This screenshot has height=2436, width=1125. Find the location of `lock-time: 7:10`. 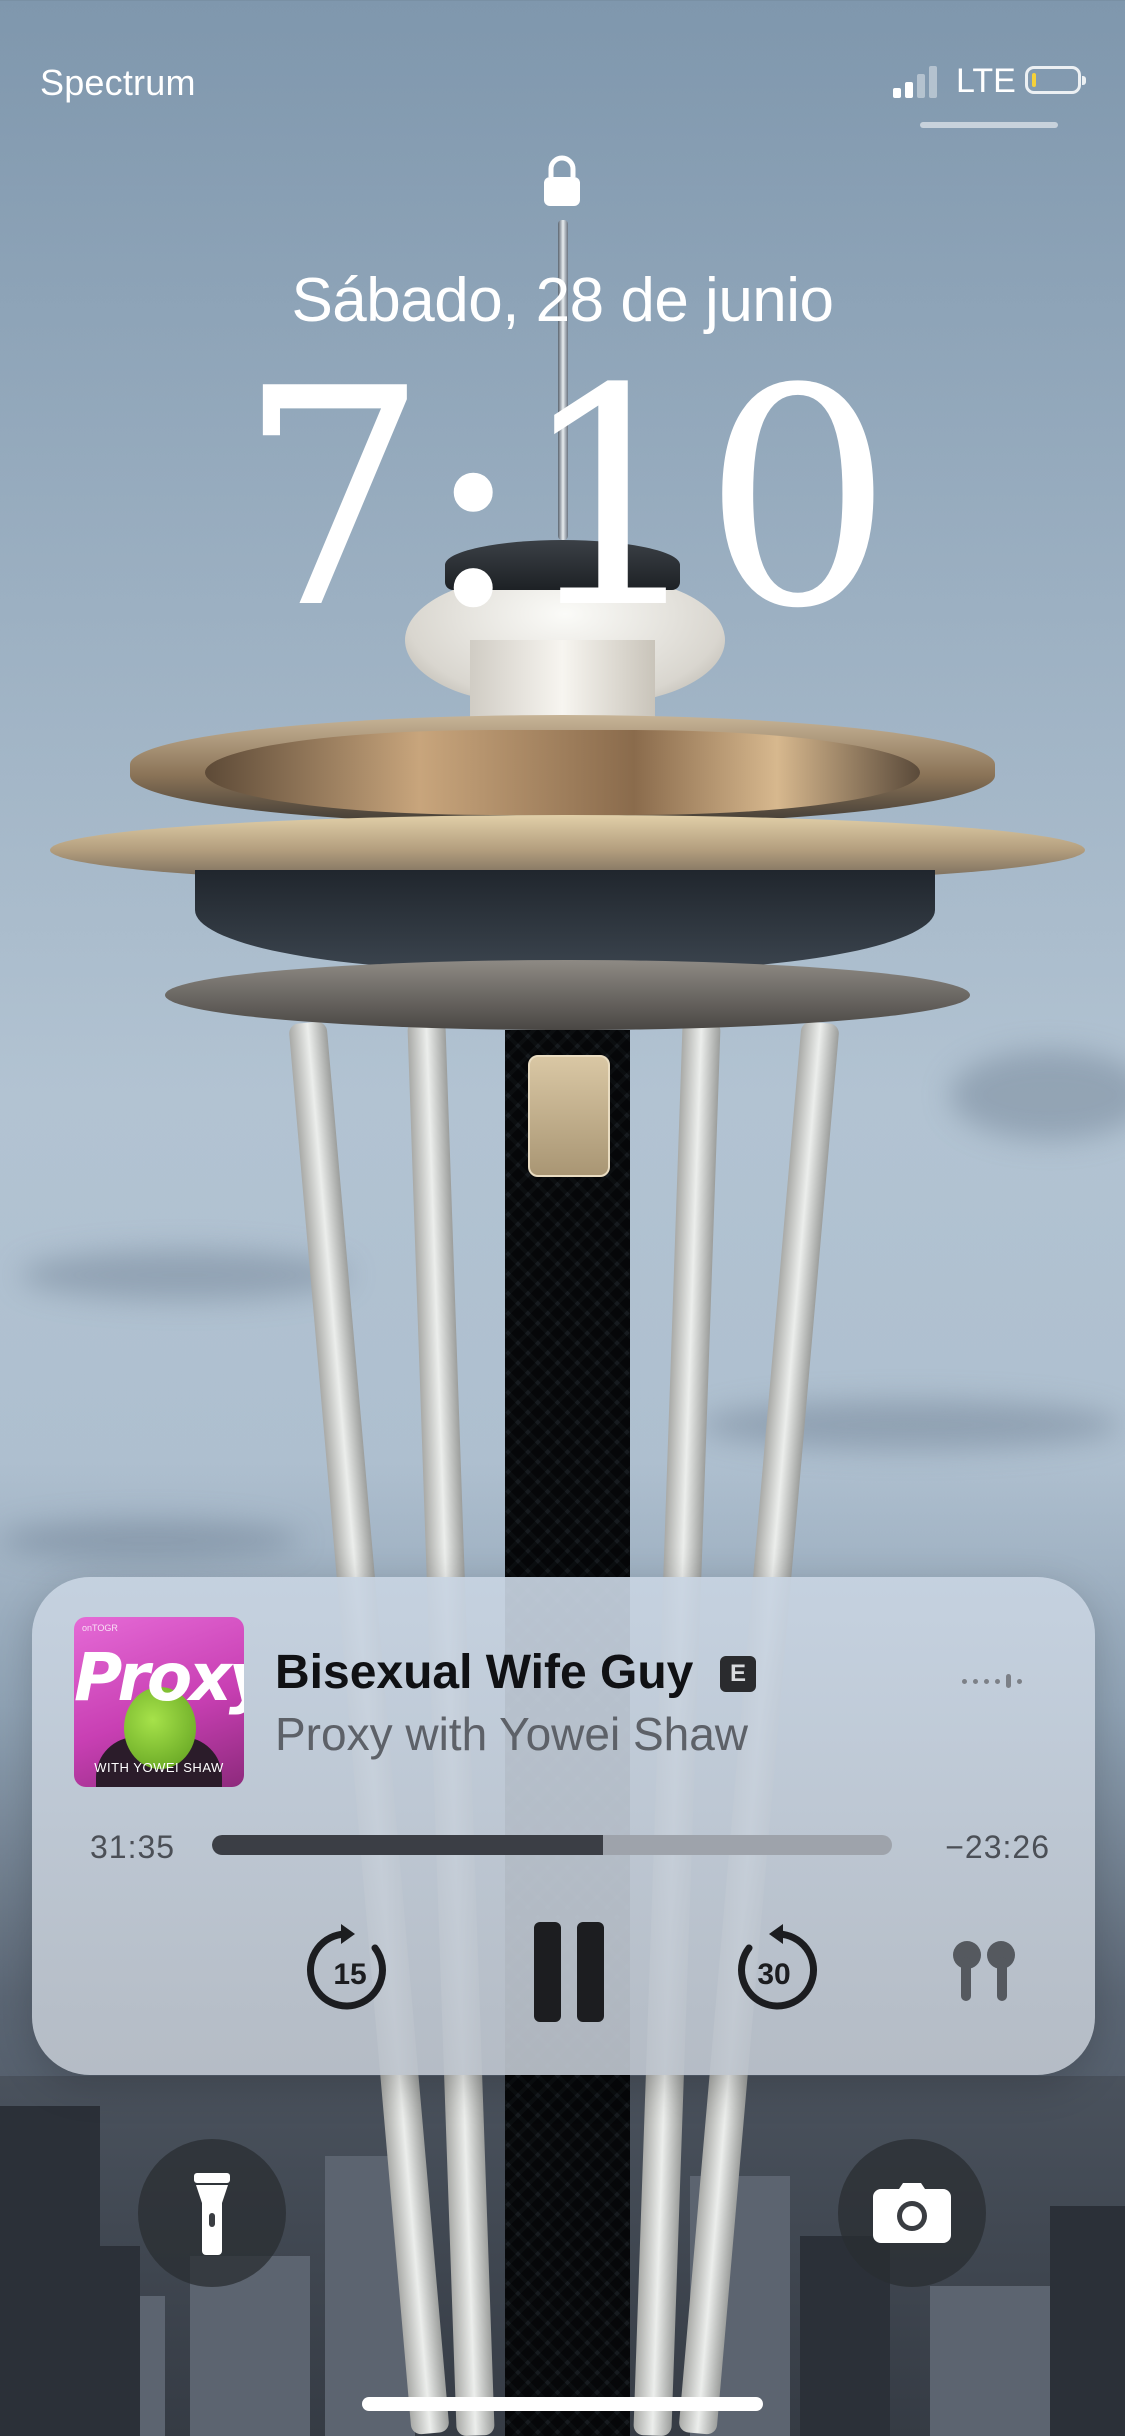

lock-time: 7:10 is located at coordinates (565, 499).